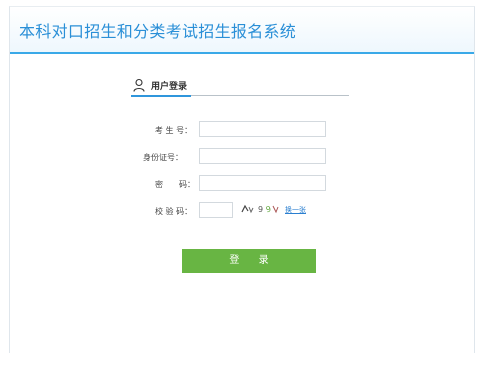 This screenshot has height=365, width=504. Describe the element at coordinates (161, 96) in the screenshot. I see `login-title-underline` at that location.